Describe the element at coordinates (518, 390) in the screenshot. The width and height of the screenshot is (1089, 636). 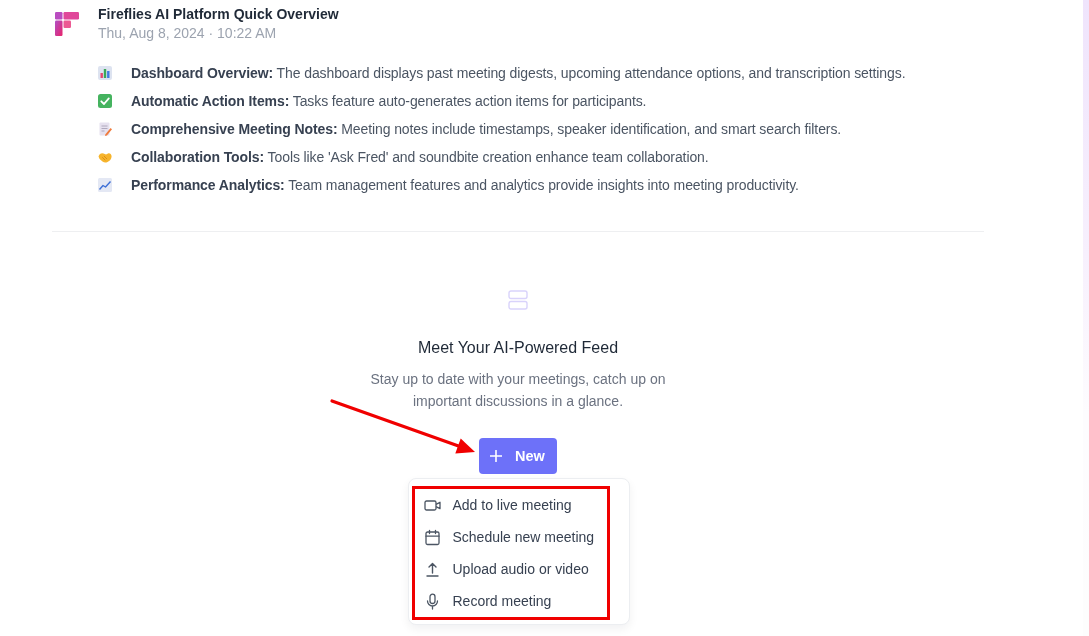
I see `feed-description: Stay up to date with your meetings, catch up on important discussions in a glance.` at that location.